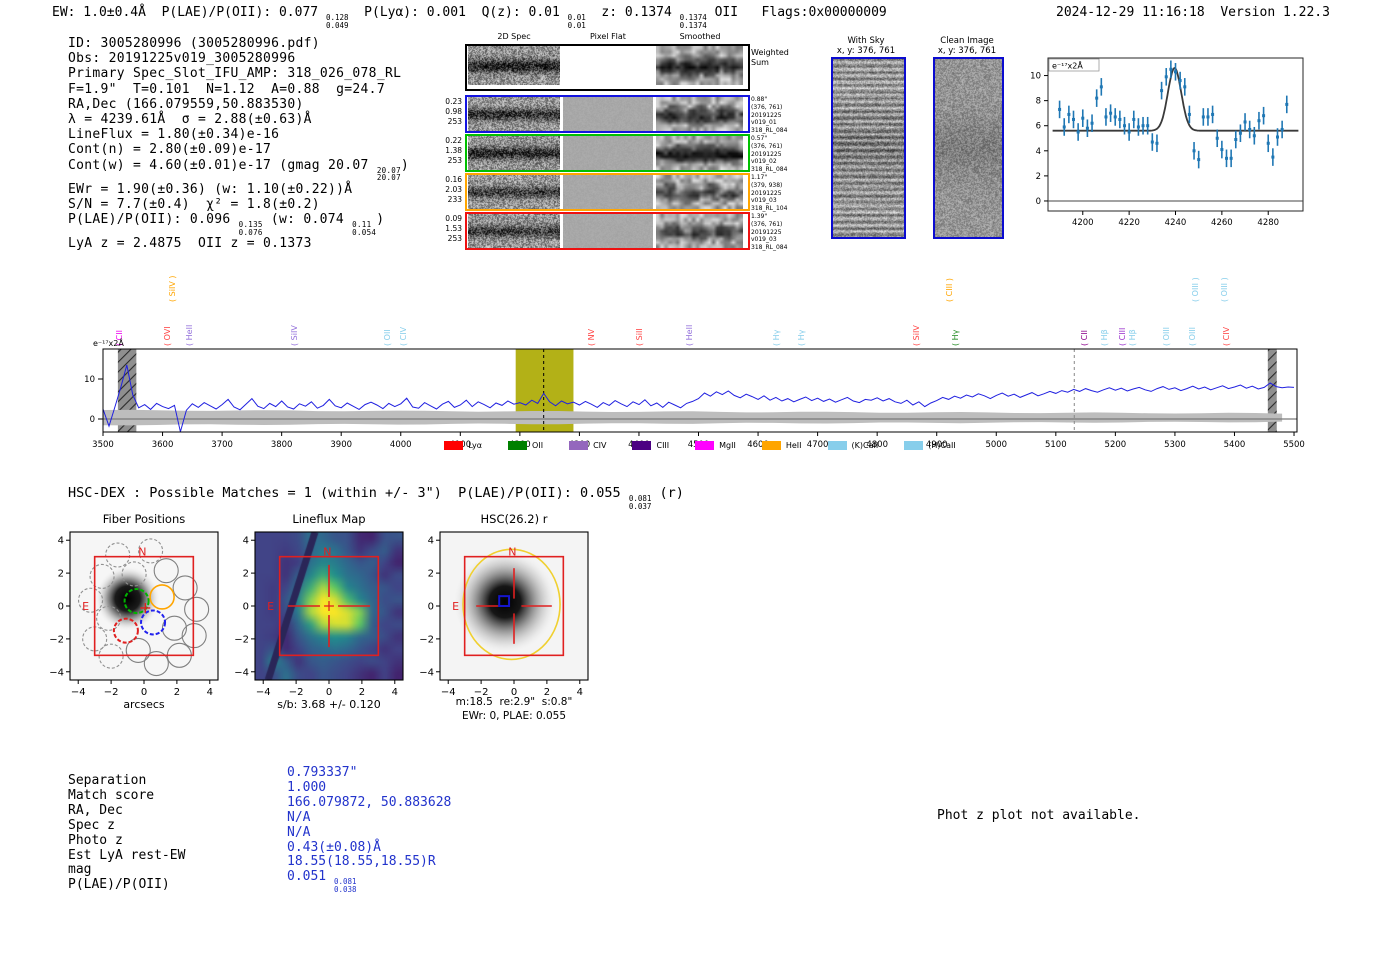 This screenshot has height=953, width=1400. I want to click on sup-sub-value: 0.01 0.01, so click(576, 21).